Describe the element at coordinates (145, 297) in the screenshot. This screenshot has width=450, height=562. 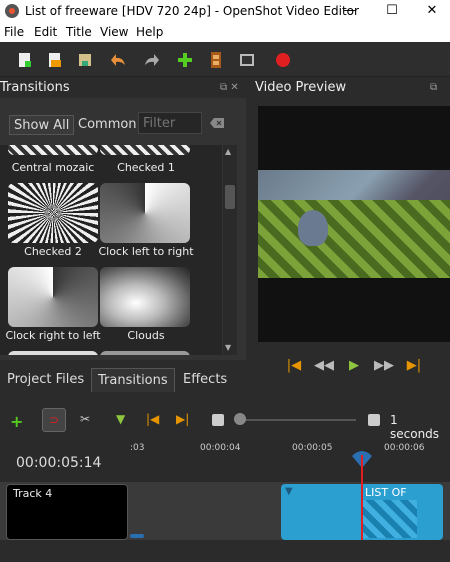
I see `transition-thumb-clouds` at that location.